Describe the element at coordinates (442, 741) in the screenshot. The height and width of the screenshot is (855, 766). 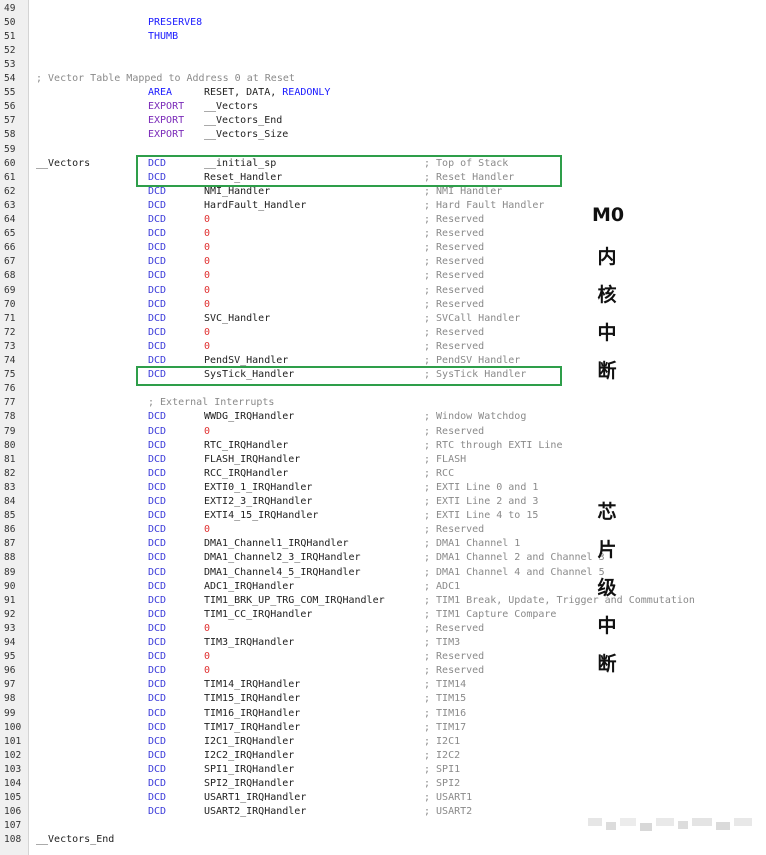
I see `code-comment: ; I2C1` at that location.